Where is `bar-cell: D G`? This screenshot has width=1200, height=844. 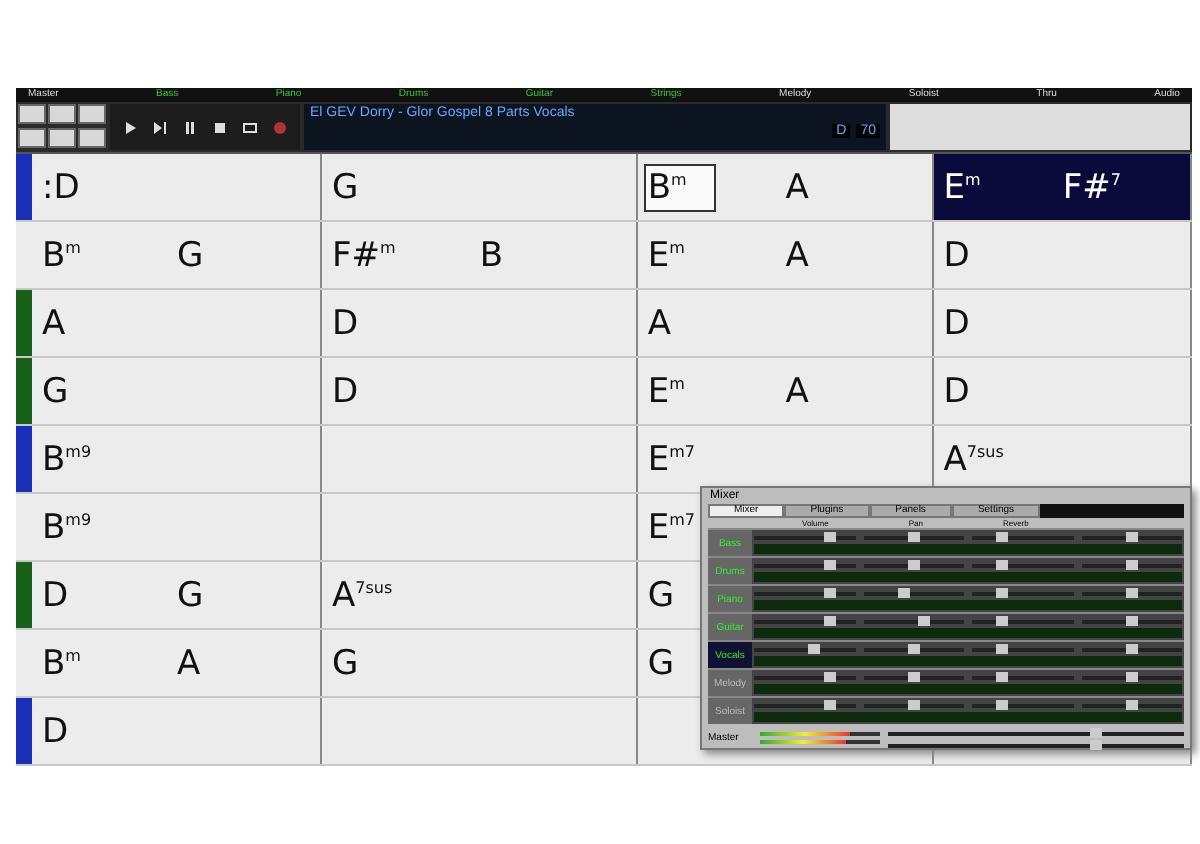 bar-cell: D G is located at coordinates (177, 595).